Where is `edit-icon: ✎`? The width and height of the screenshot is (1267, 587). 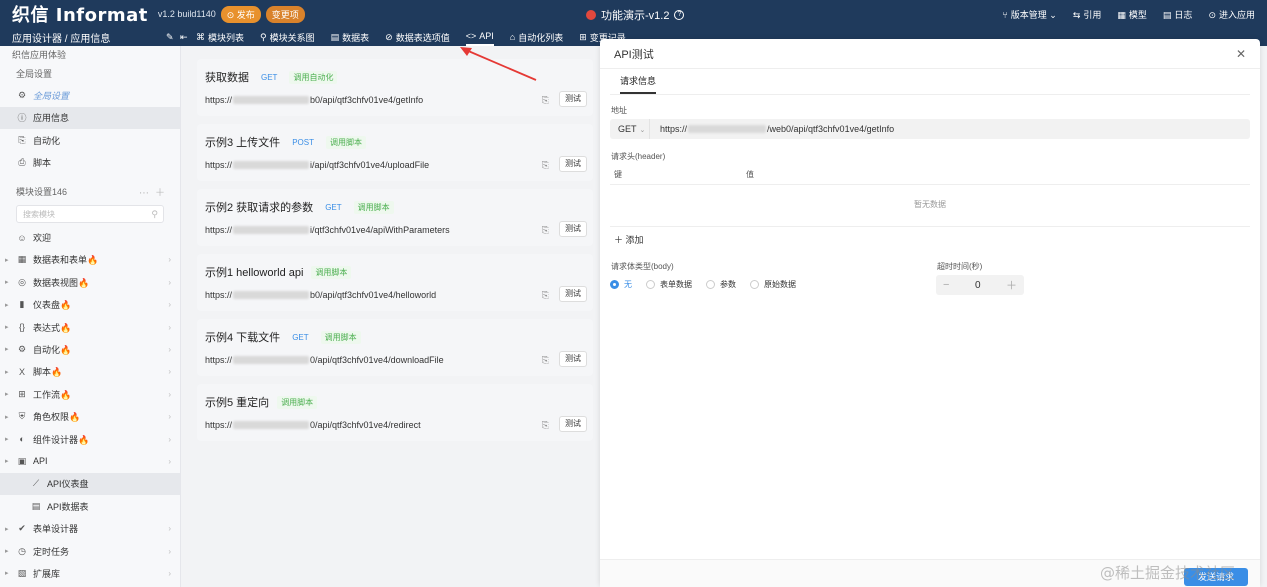 edit-icon: ✎ is located at coordinates (171, 37).